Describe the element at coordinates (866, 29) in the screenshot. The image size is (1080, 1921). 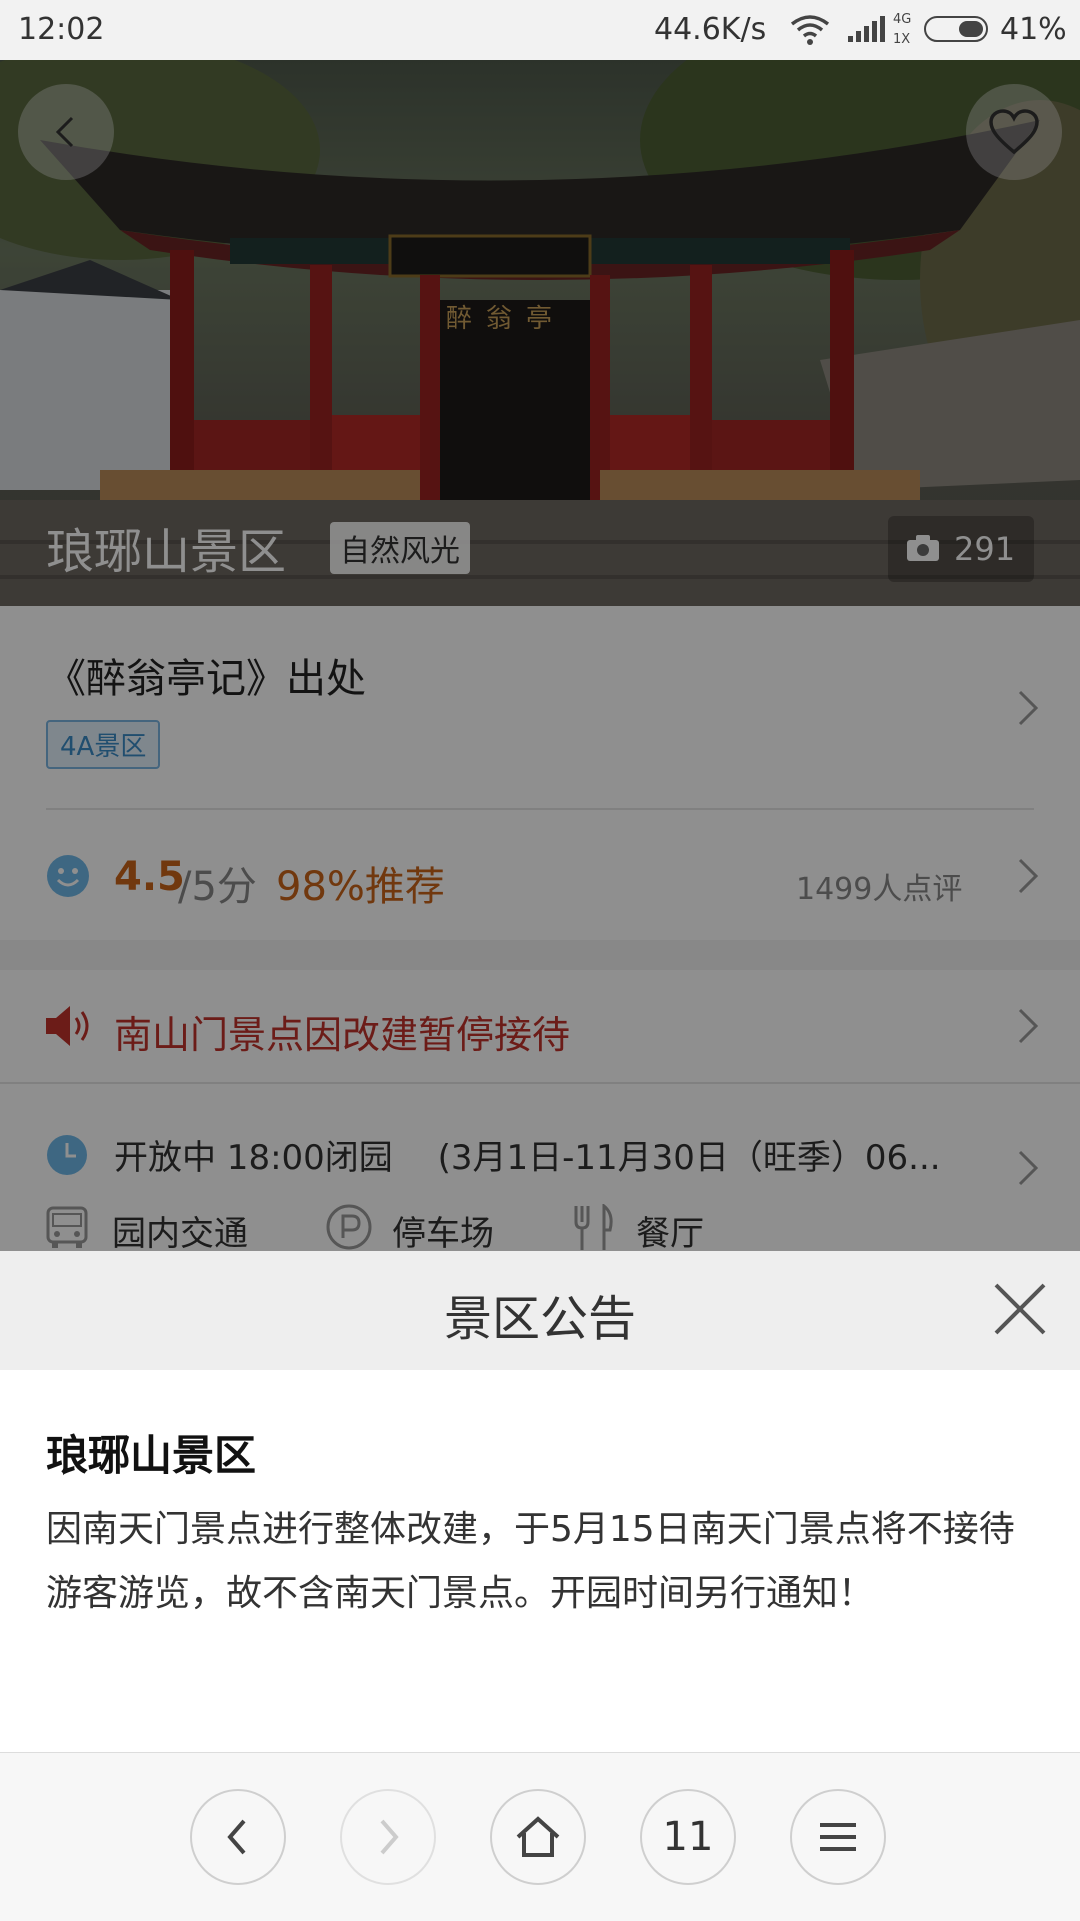
I see `signal-icon` at that location.